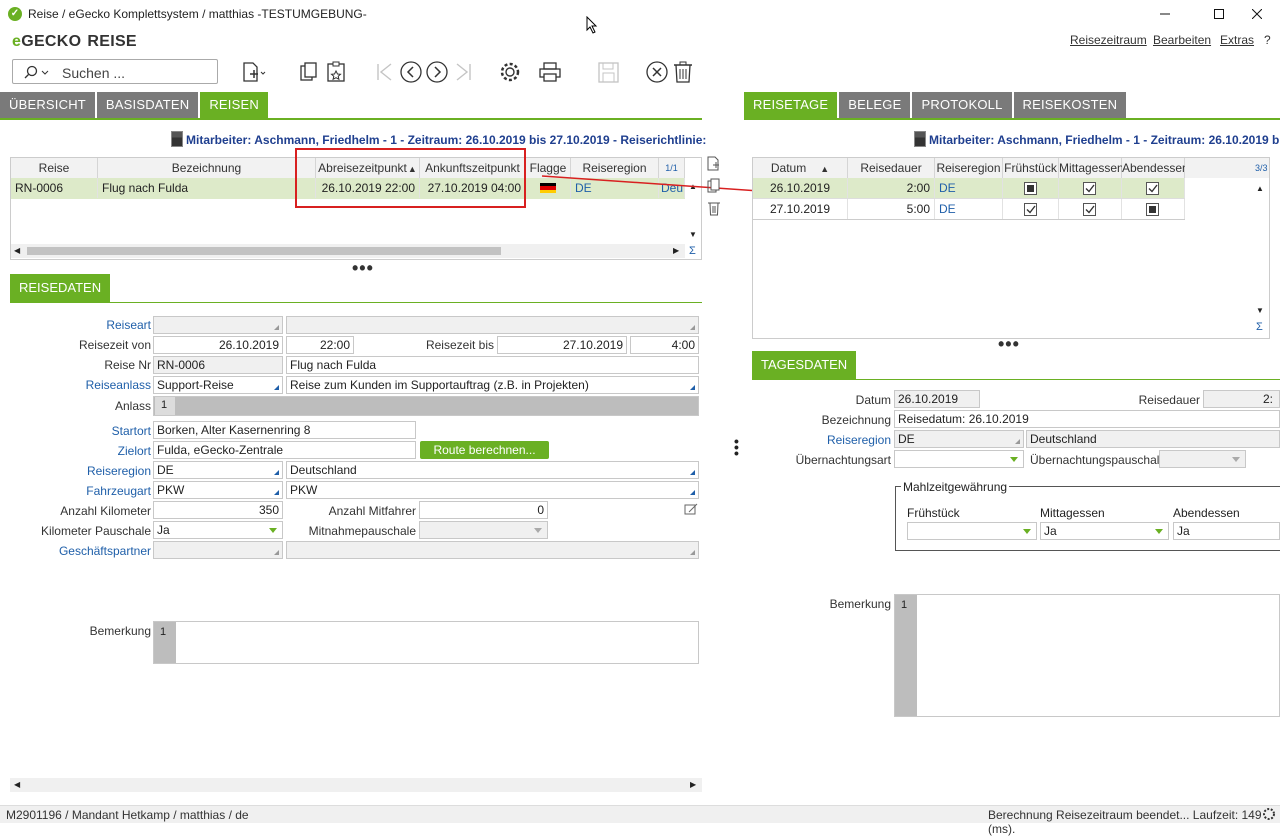 The image size is (1280, 836). Describe the element at coordinates (284, 450) in the screenshot. I see `zielort-field: Fulda, eGecko-Zentrale` at that location.